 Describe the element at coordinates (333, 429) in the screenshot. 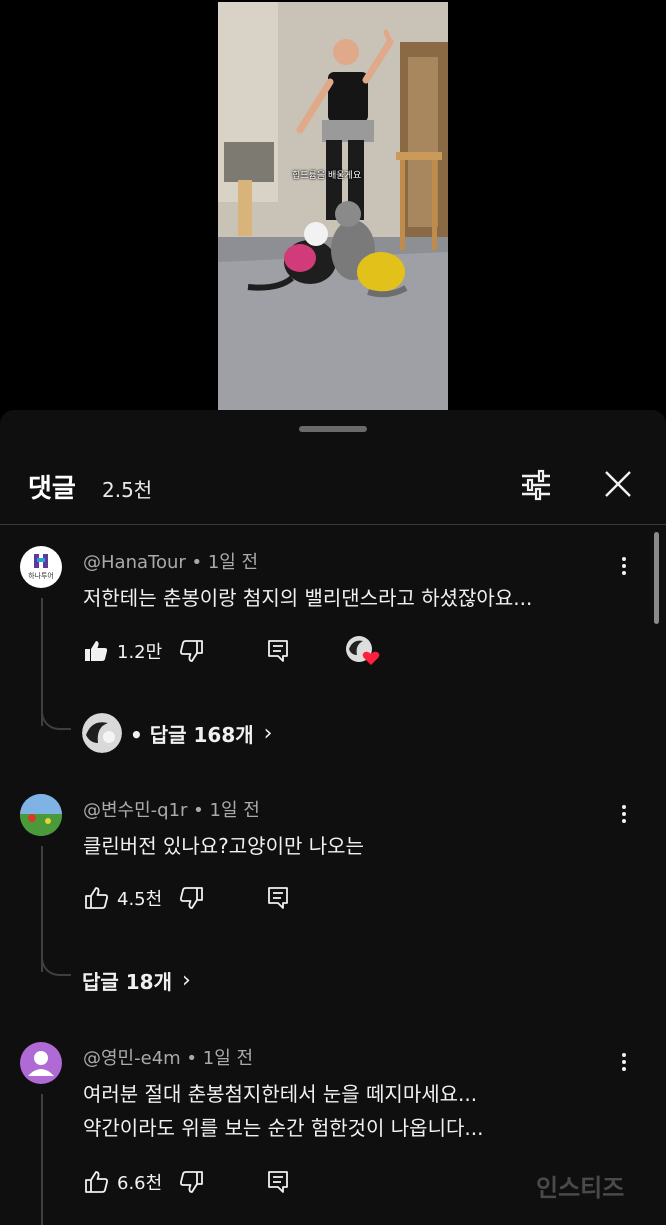

I see `drag-handle` at that location.